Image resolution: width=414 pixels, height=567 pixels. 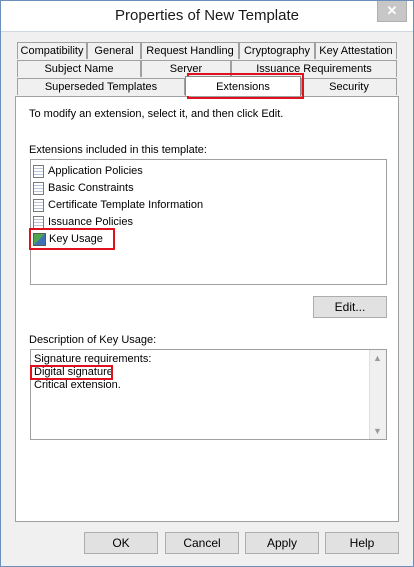 I want to click on key-usage-icon, so click(x=39, y=239).